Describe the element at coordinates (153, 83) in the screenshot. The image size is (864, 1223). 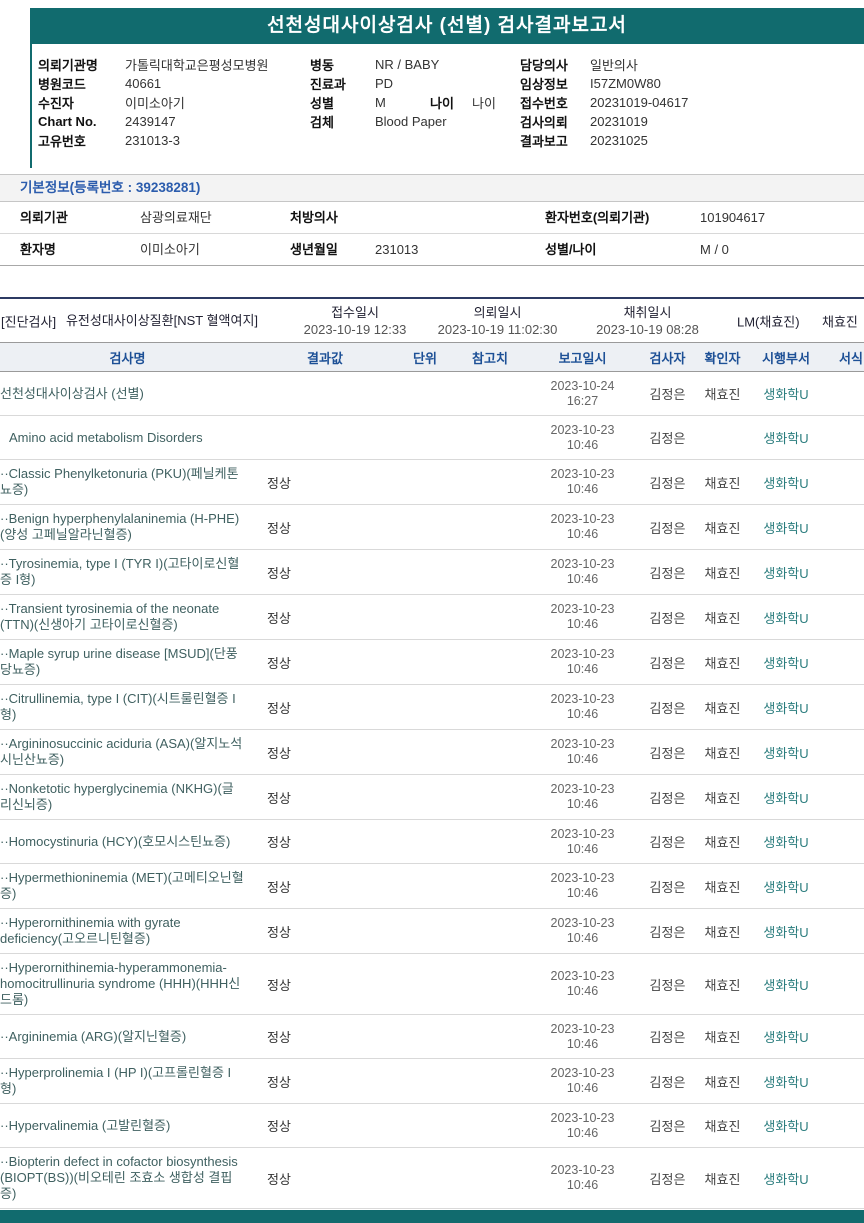
I see `field-hospital-code: 병원코드 40661` at that location.